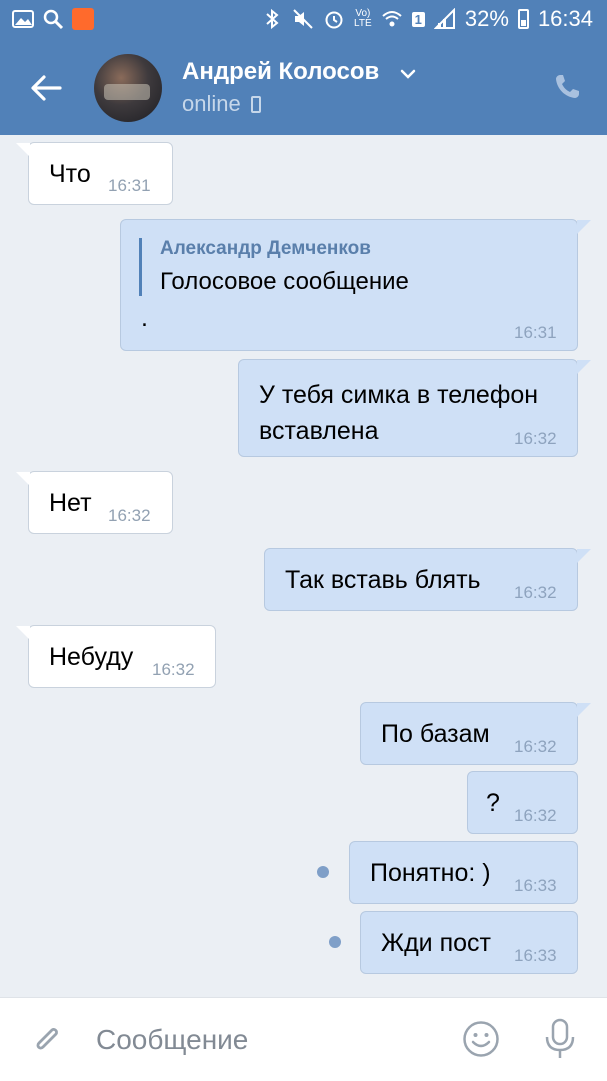 This screenshot has height=1081, width=607. What do you see at coordinates (391, 19) in the screenshot?
I see `wifi-icon` at bounding box center [391, 19].